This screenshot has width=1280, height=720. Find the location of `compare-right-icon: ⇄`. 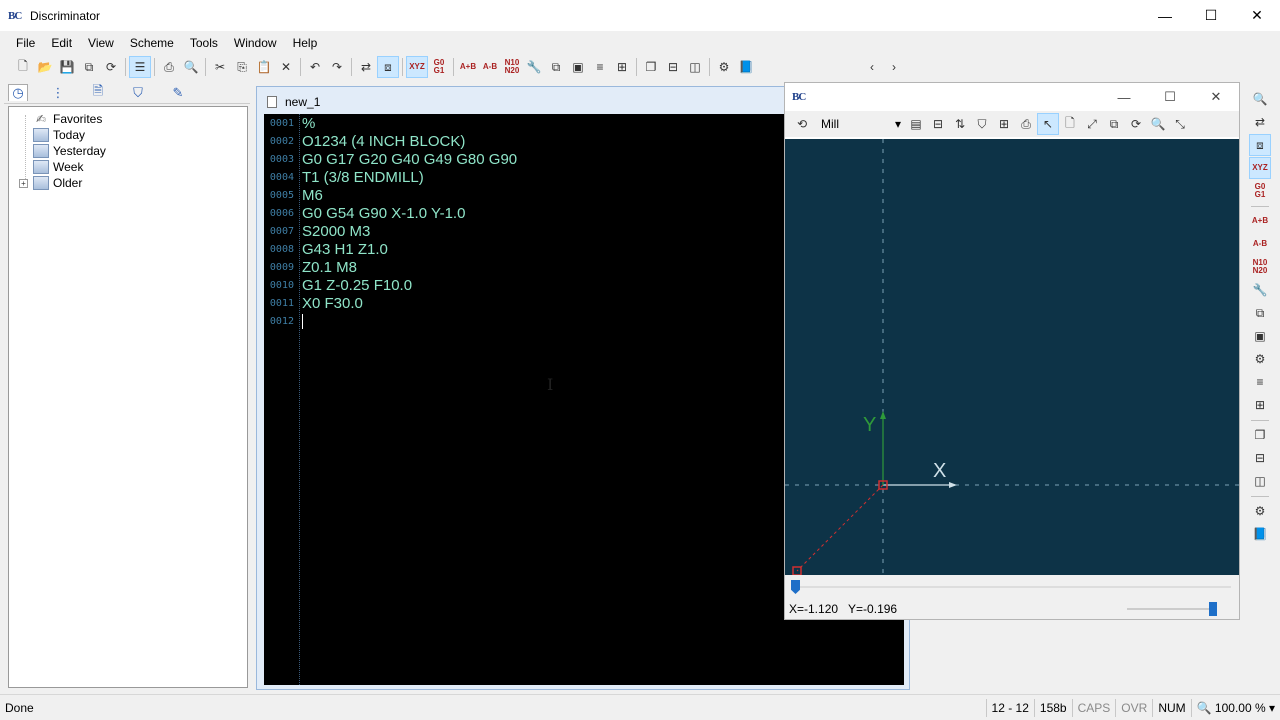

compare-right-icon: ⇄ is located at coordinates (1260, 122).